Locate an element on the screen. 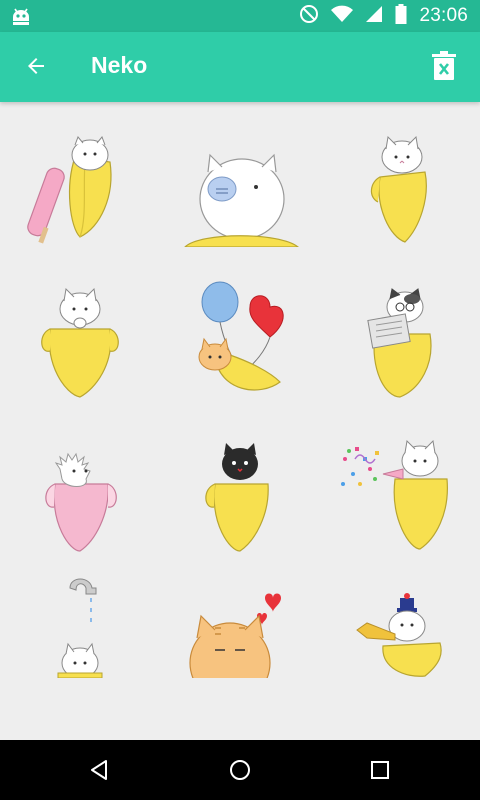  arrow-back-icon is located at coordinates (36, 66).